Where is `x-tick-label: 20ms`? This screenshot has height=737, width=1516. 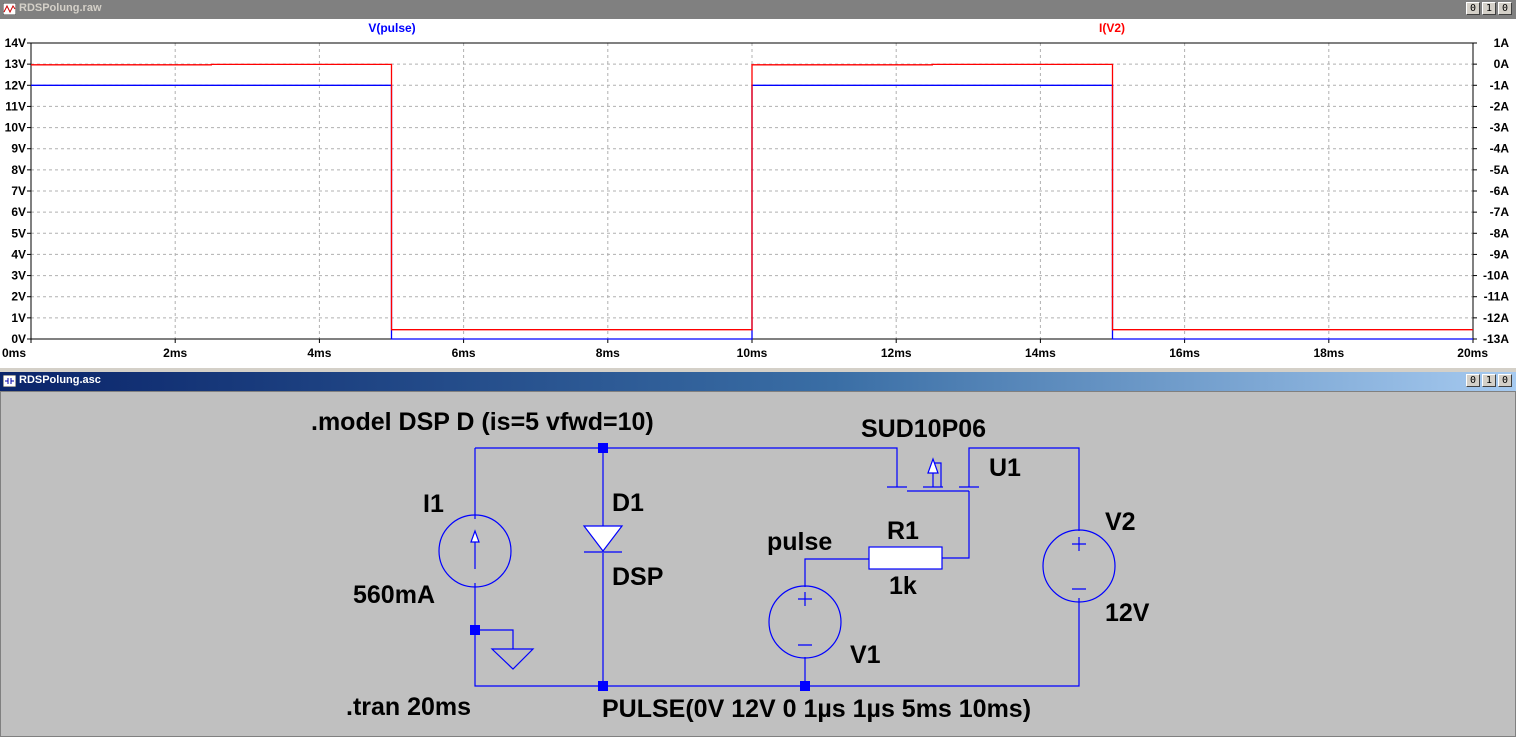
x-tick-label: 20ms is located at coordinates (1472, 353).